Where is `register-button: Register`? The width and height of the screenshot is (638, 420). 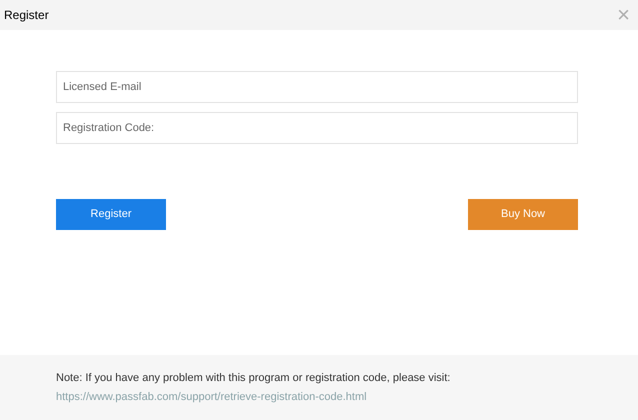
register-button: Register is located at coordinates (111, 214).